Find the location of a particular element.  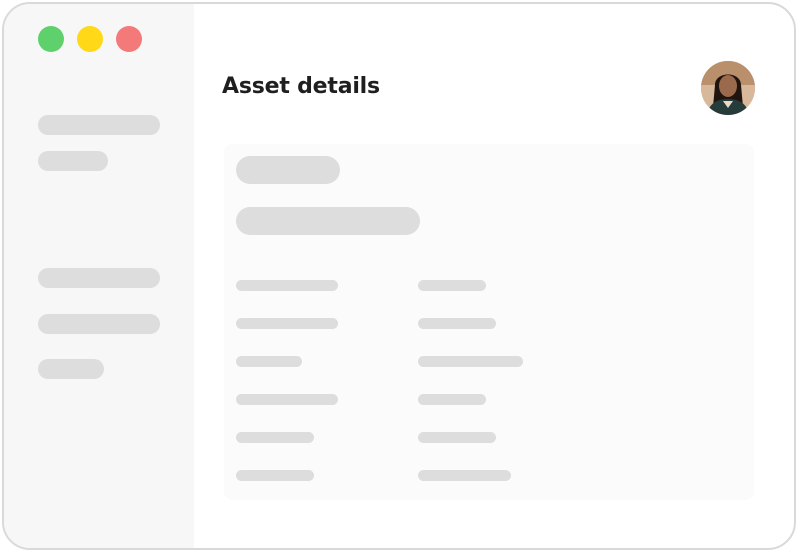

user-avatar-icon is located at coordinates (728, 88).